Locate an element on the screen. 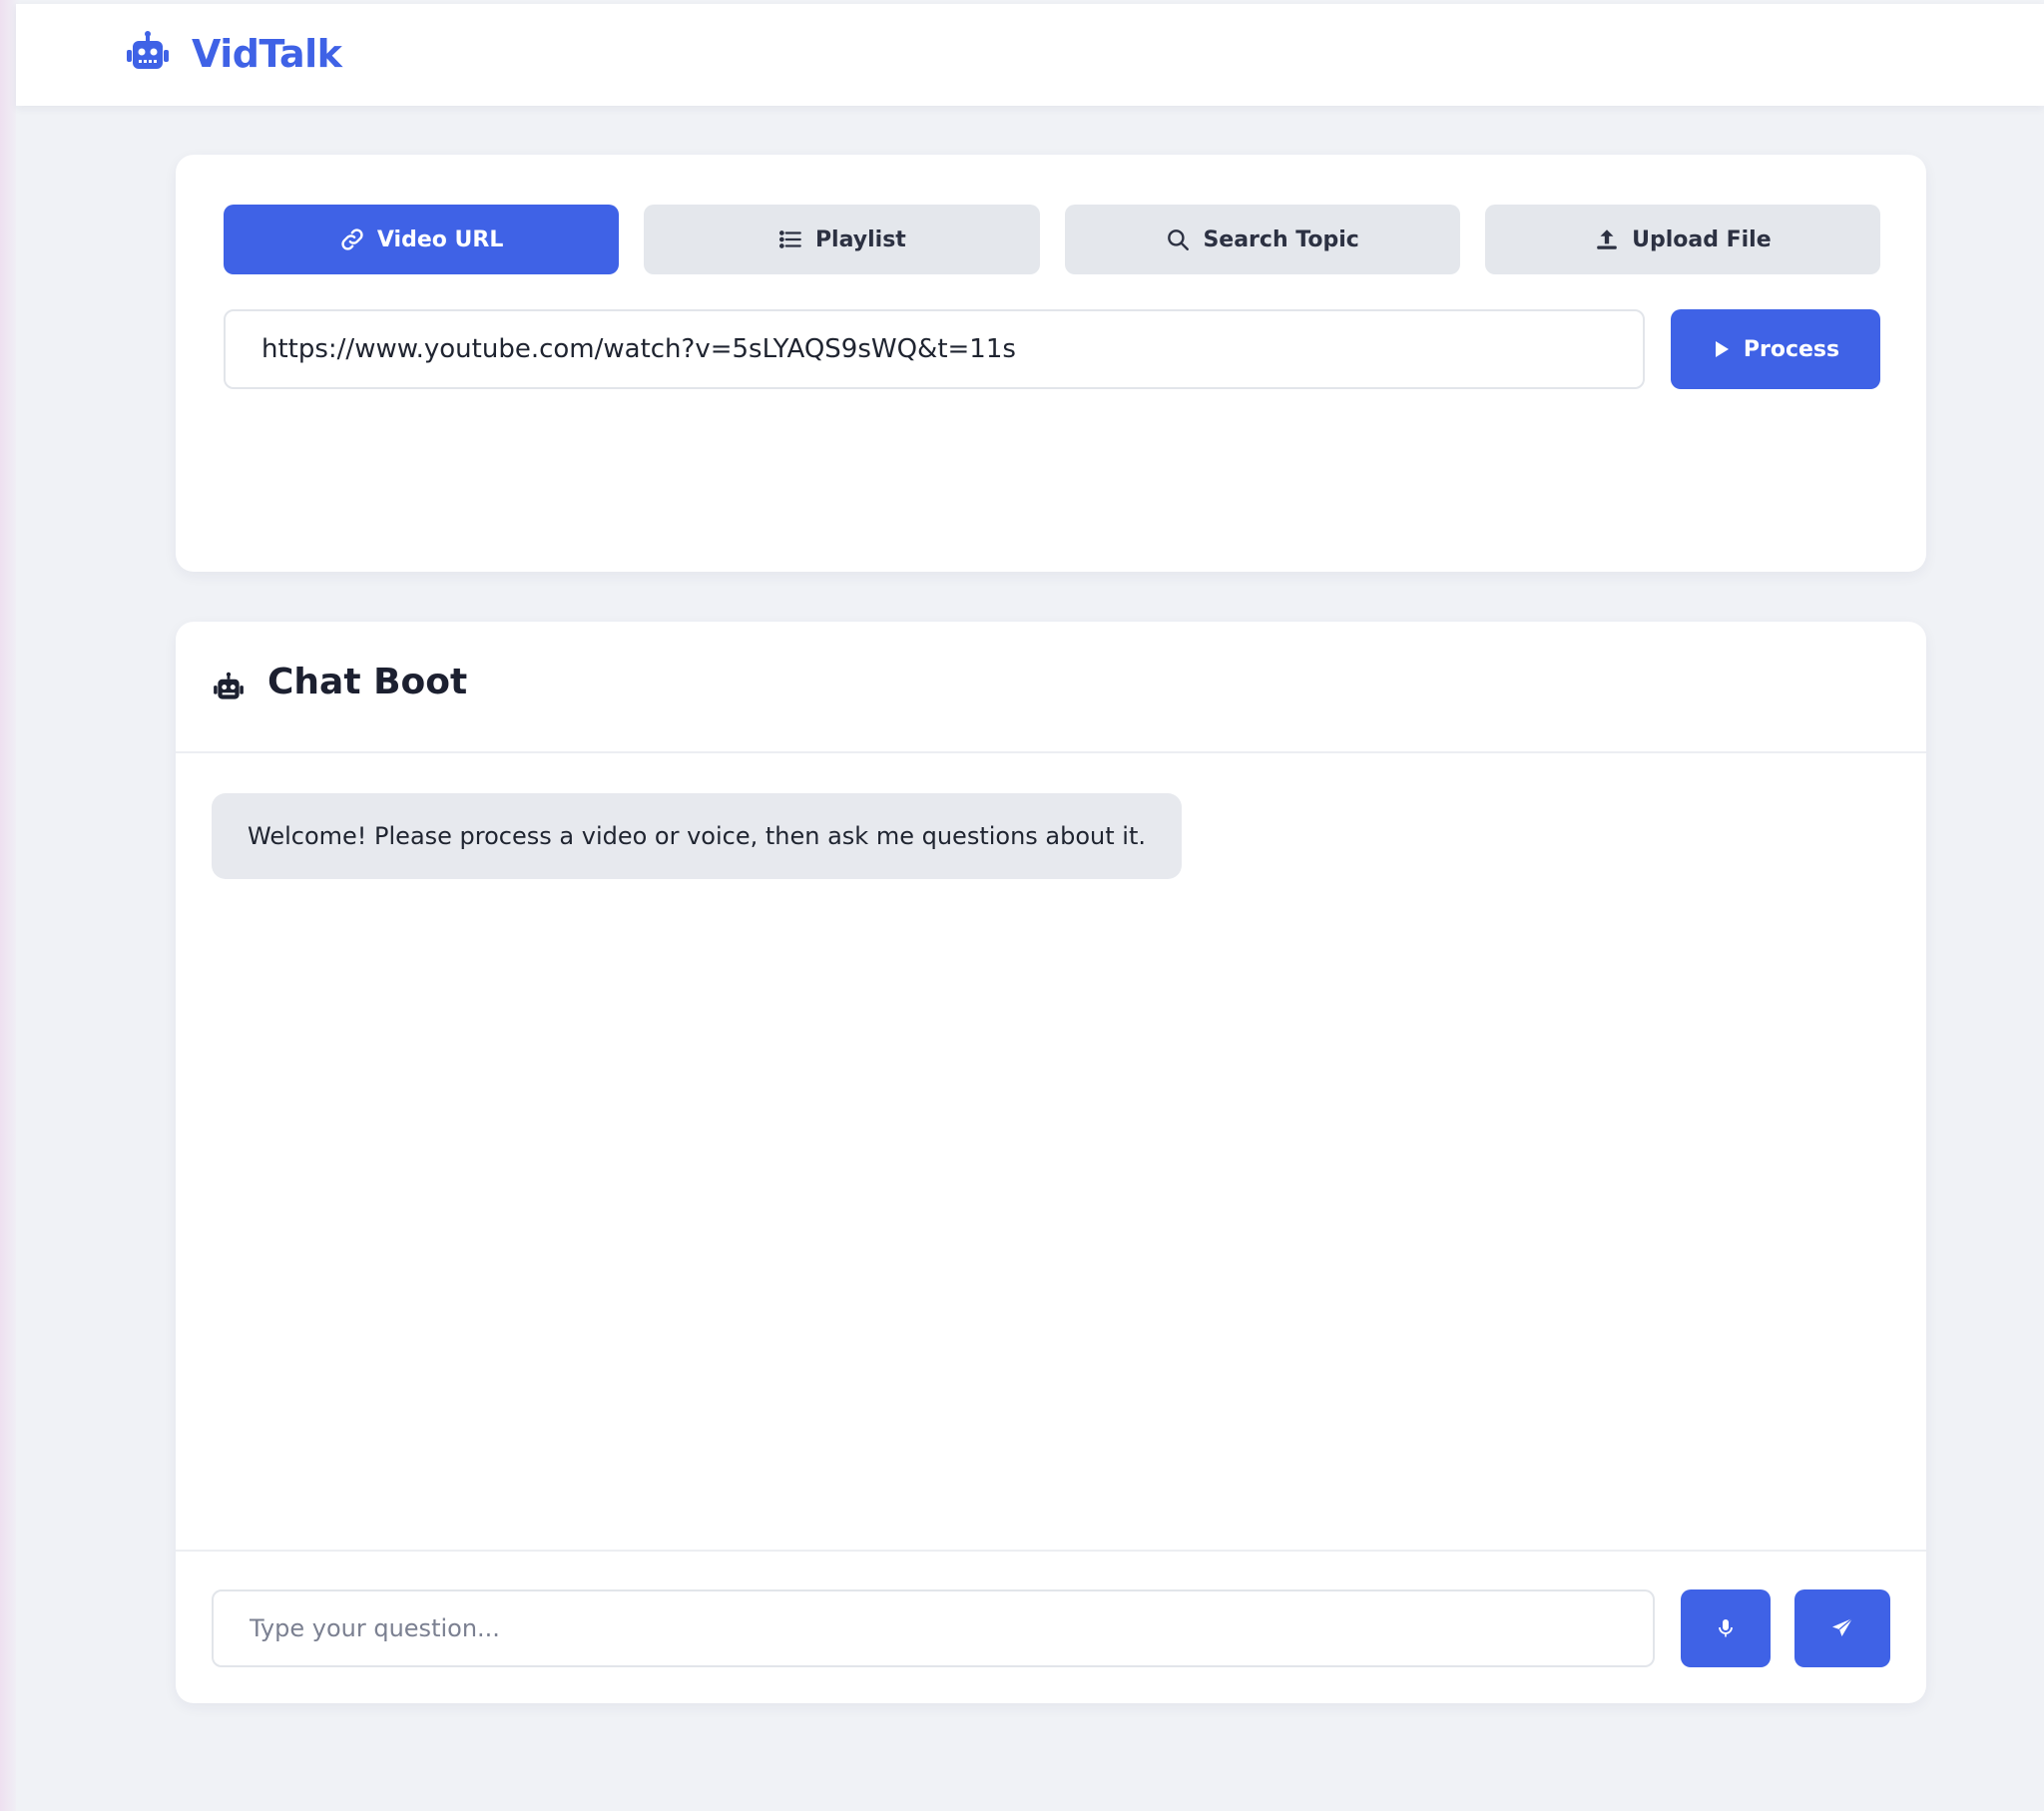  brand-name: VidTalk is located at coordinates (267, 54).